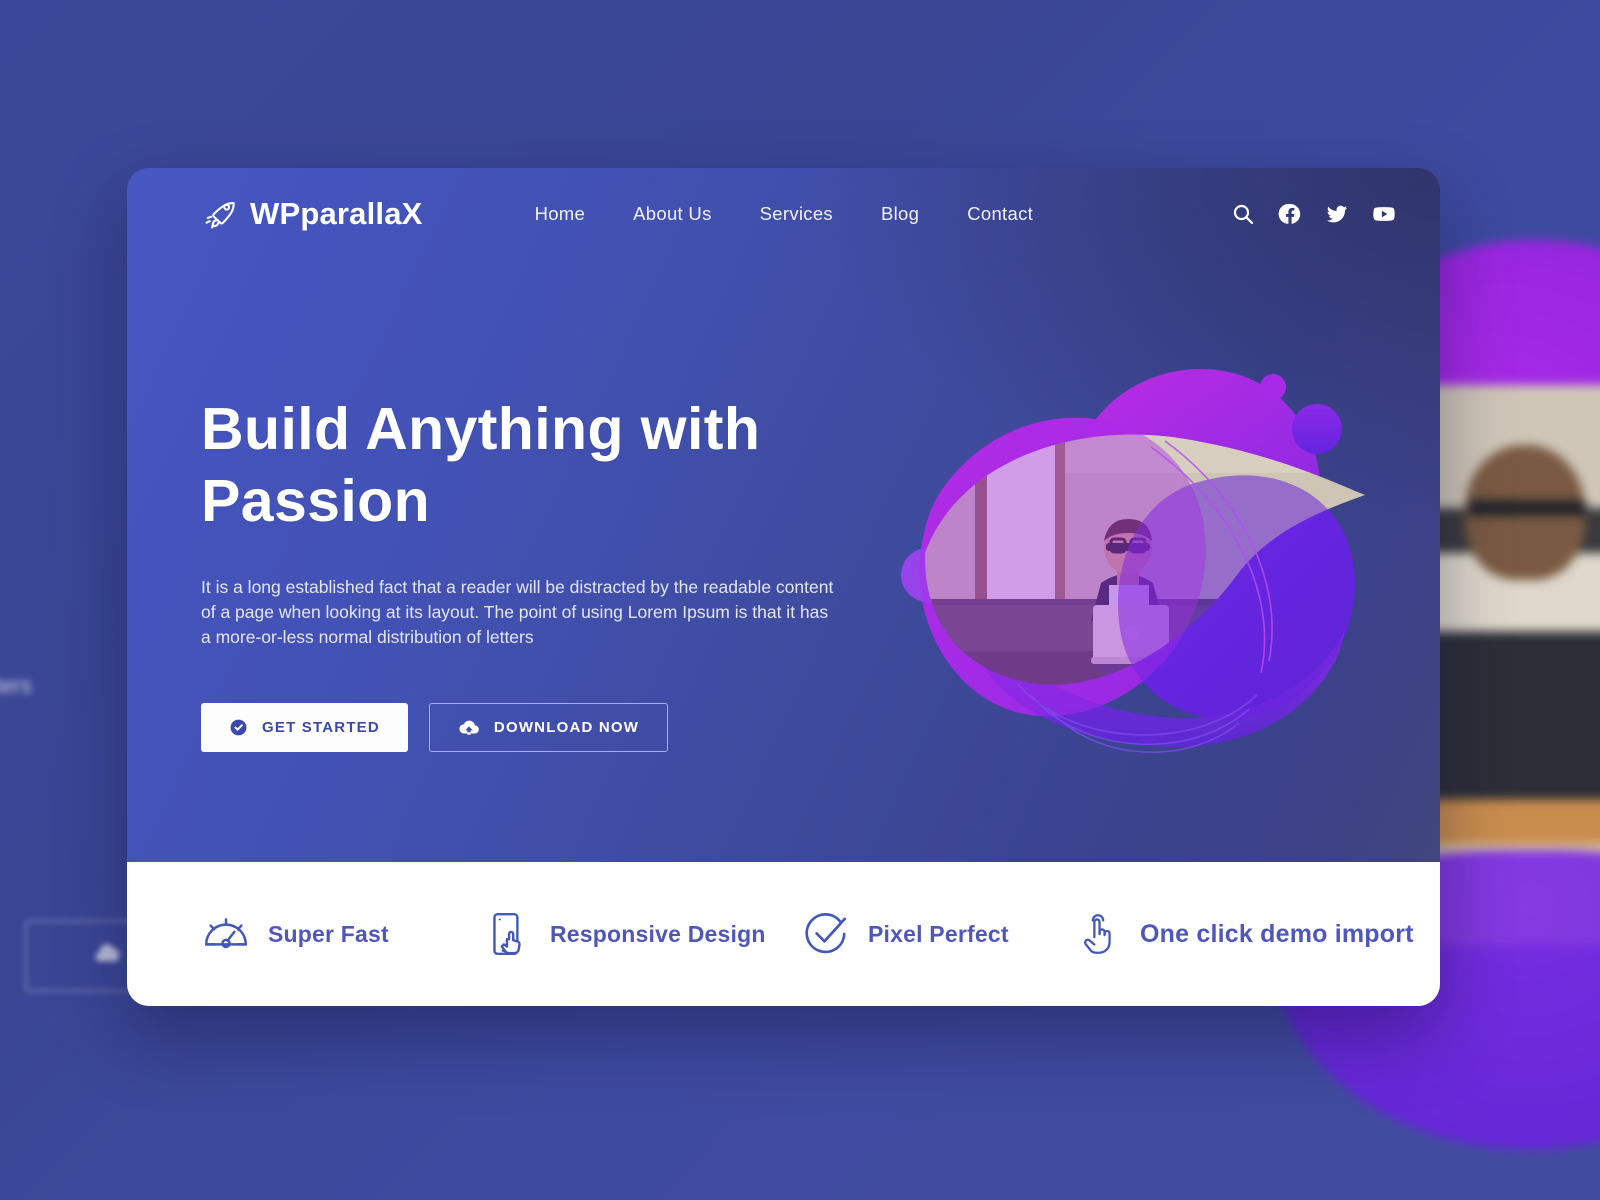  I want to click on hero-illustration, so click(1125, 558).